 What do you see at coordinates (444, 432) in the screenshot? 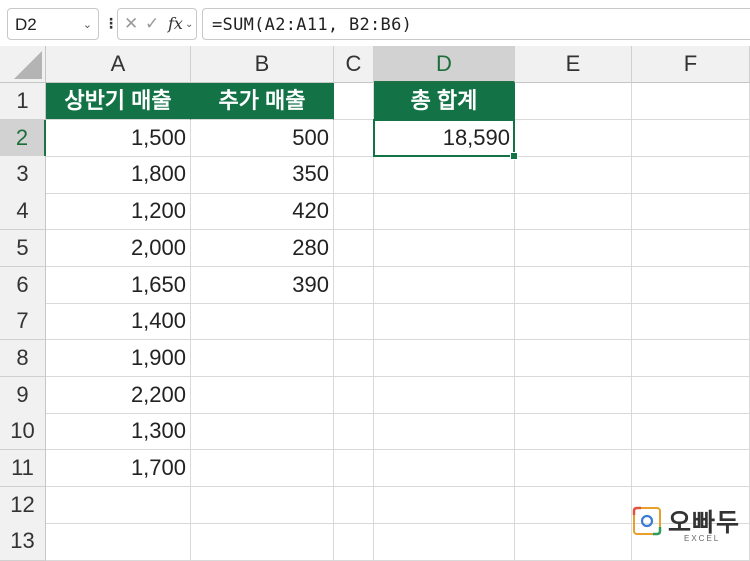
I see `cell-d10` at bounding box center [444, 432].